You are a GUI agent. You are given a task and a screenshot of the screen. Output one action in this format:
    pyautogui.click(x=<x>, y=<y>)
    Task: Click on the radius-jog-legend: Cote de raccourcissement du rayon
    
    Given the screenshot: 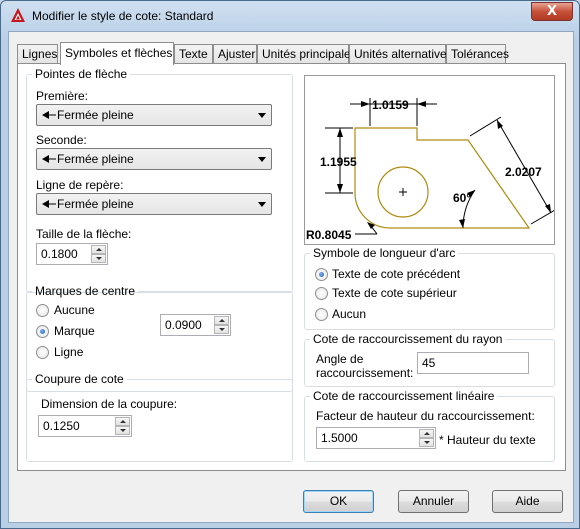 What is the action you would take?
    pyautogui.click(x=408, y=339)
    